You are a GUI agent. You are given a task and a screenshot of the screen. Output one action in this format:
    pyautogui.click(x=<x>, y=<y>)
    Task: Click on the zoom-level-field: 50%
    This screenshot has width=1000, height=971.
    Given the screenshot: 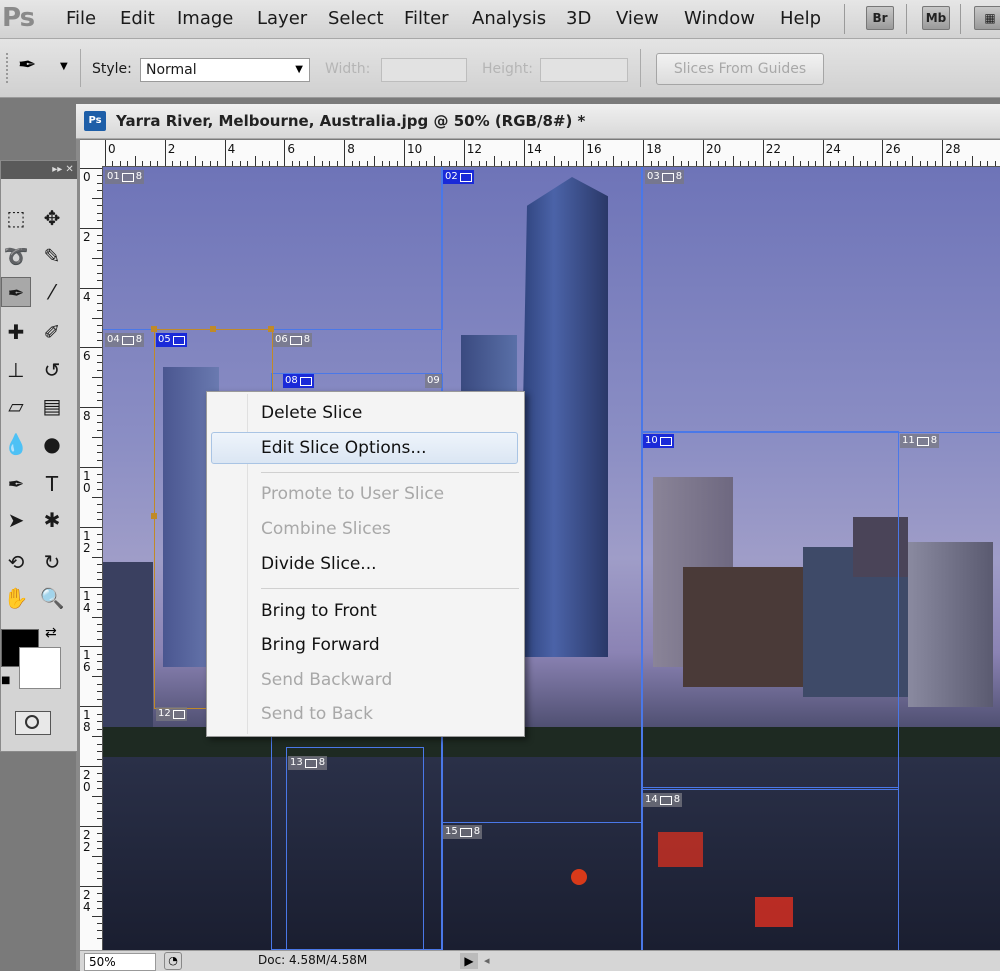 What is the action you would take?
    pyautogui.click(x=120, y=962)
    